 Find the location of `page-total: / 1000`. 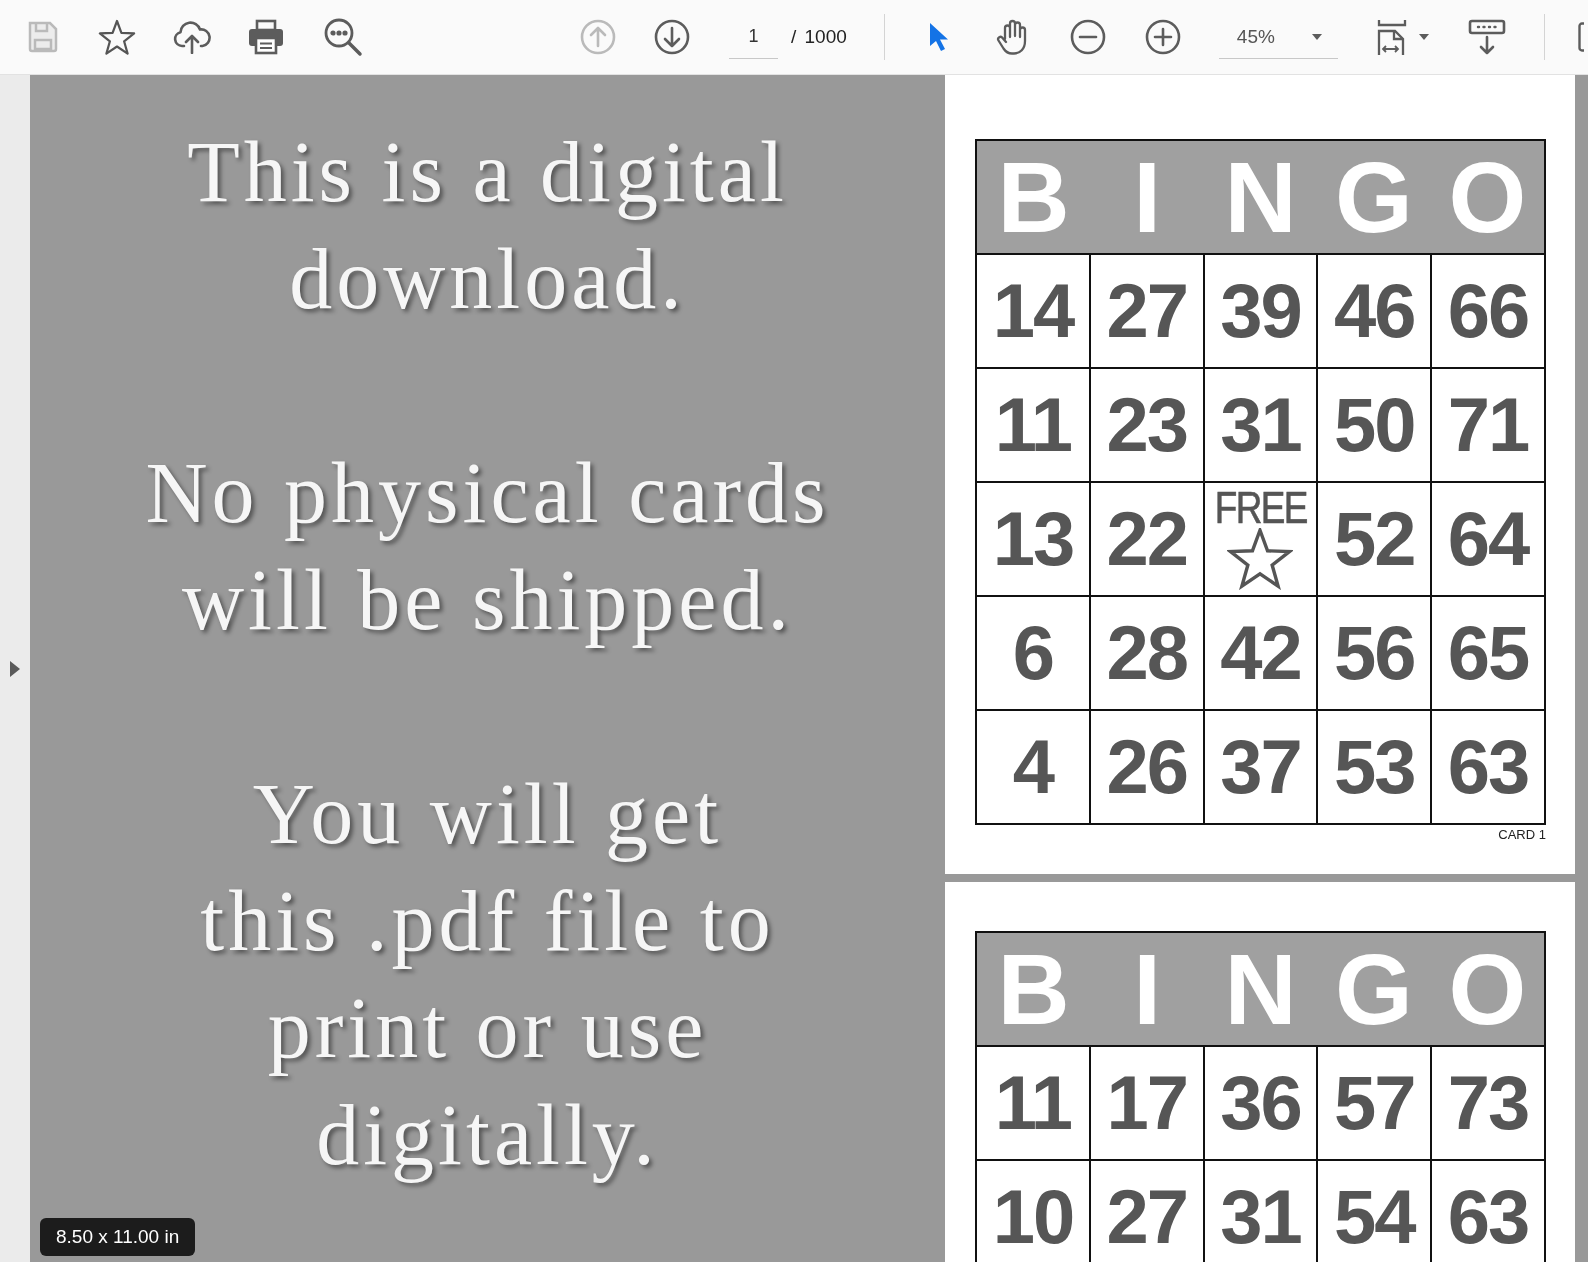

page-total: / 1000 is located at coordinates (819, 37).